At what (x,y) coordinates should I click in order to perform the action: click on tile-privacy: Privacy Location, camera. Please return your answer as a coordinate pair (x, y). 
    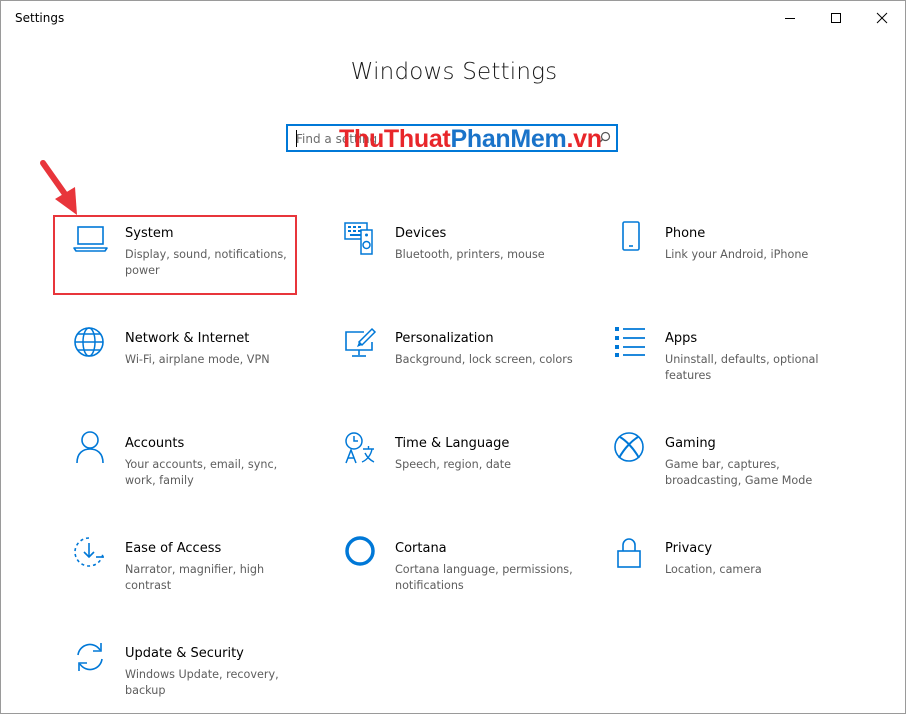
    Looking at the image, I should click on (720, 575).